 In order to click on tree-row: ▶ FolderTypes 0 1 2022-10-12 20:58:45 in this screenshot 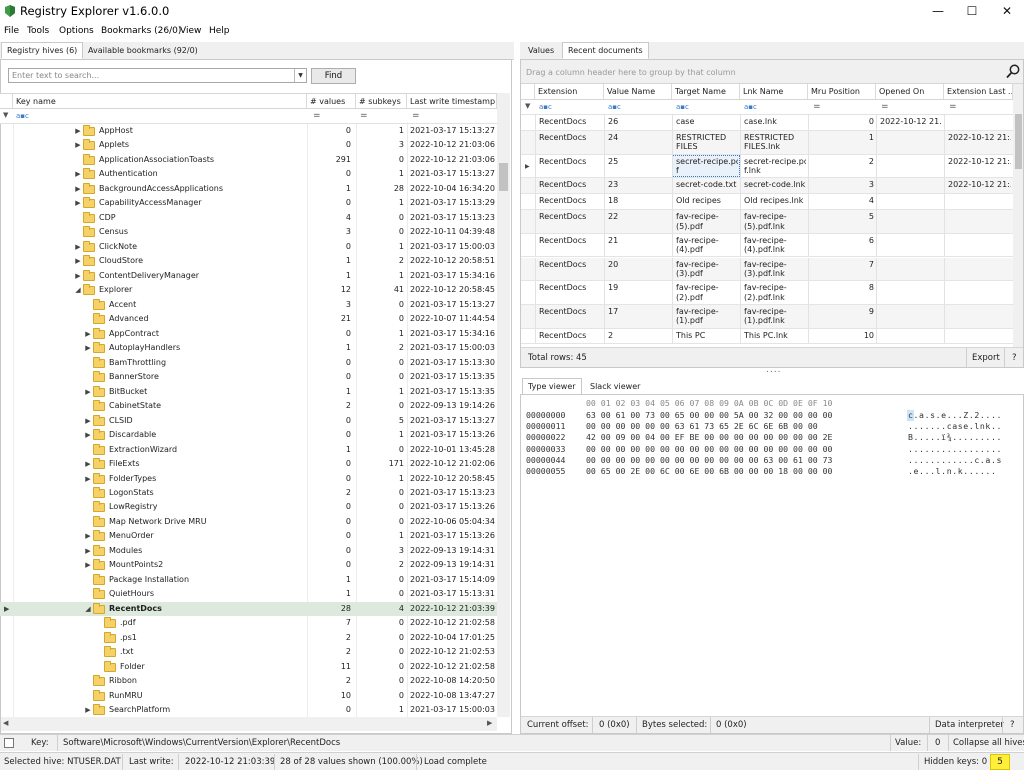, I will do `click(248, 479)`.